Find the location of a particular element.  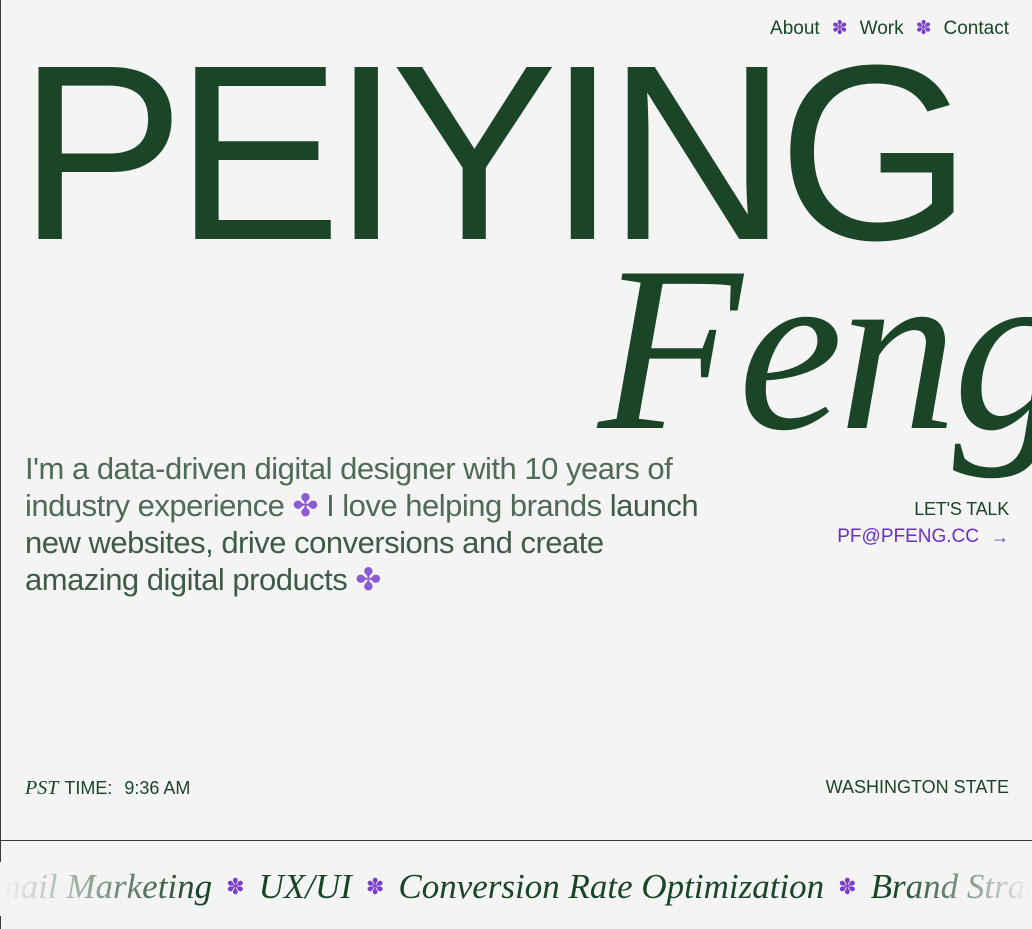

timezone-label: PST is located at coordinates (42, 788).